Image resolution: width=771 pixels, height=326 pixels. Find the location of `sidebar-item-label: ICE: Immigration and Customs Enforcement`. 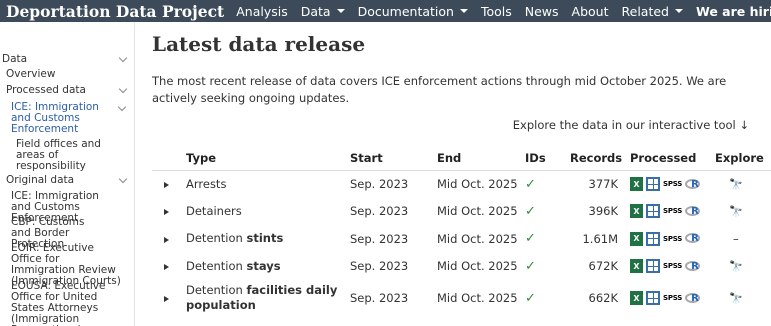

sidebar-item-label: ICE: Immigration and Customs Enforcement is located at coordinates (55, 118).